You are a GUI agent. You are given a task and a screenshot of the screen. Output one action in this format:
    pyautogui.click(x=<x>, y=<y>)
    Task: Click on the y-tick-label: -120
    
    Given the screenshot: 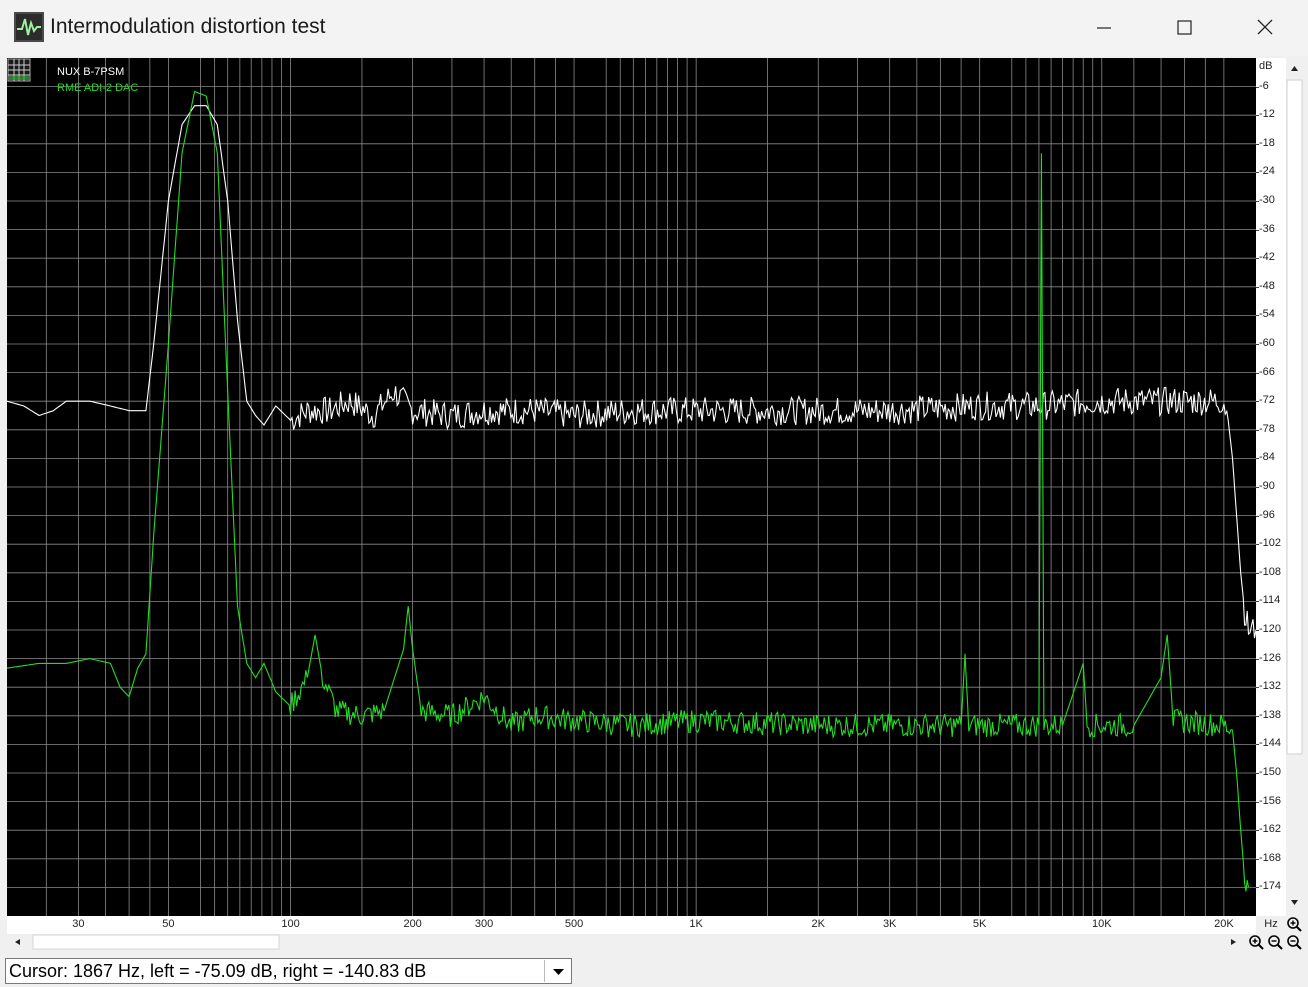 What is the action you would take?
    pyautogui.click(x=1270, y=629)
    